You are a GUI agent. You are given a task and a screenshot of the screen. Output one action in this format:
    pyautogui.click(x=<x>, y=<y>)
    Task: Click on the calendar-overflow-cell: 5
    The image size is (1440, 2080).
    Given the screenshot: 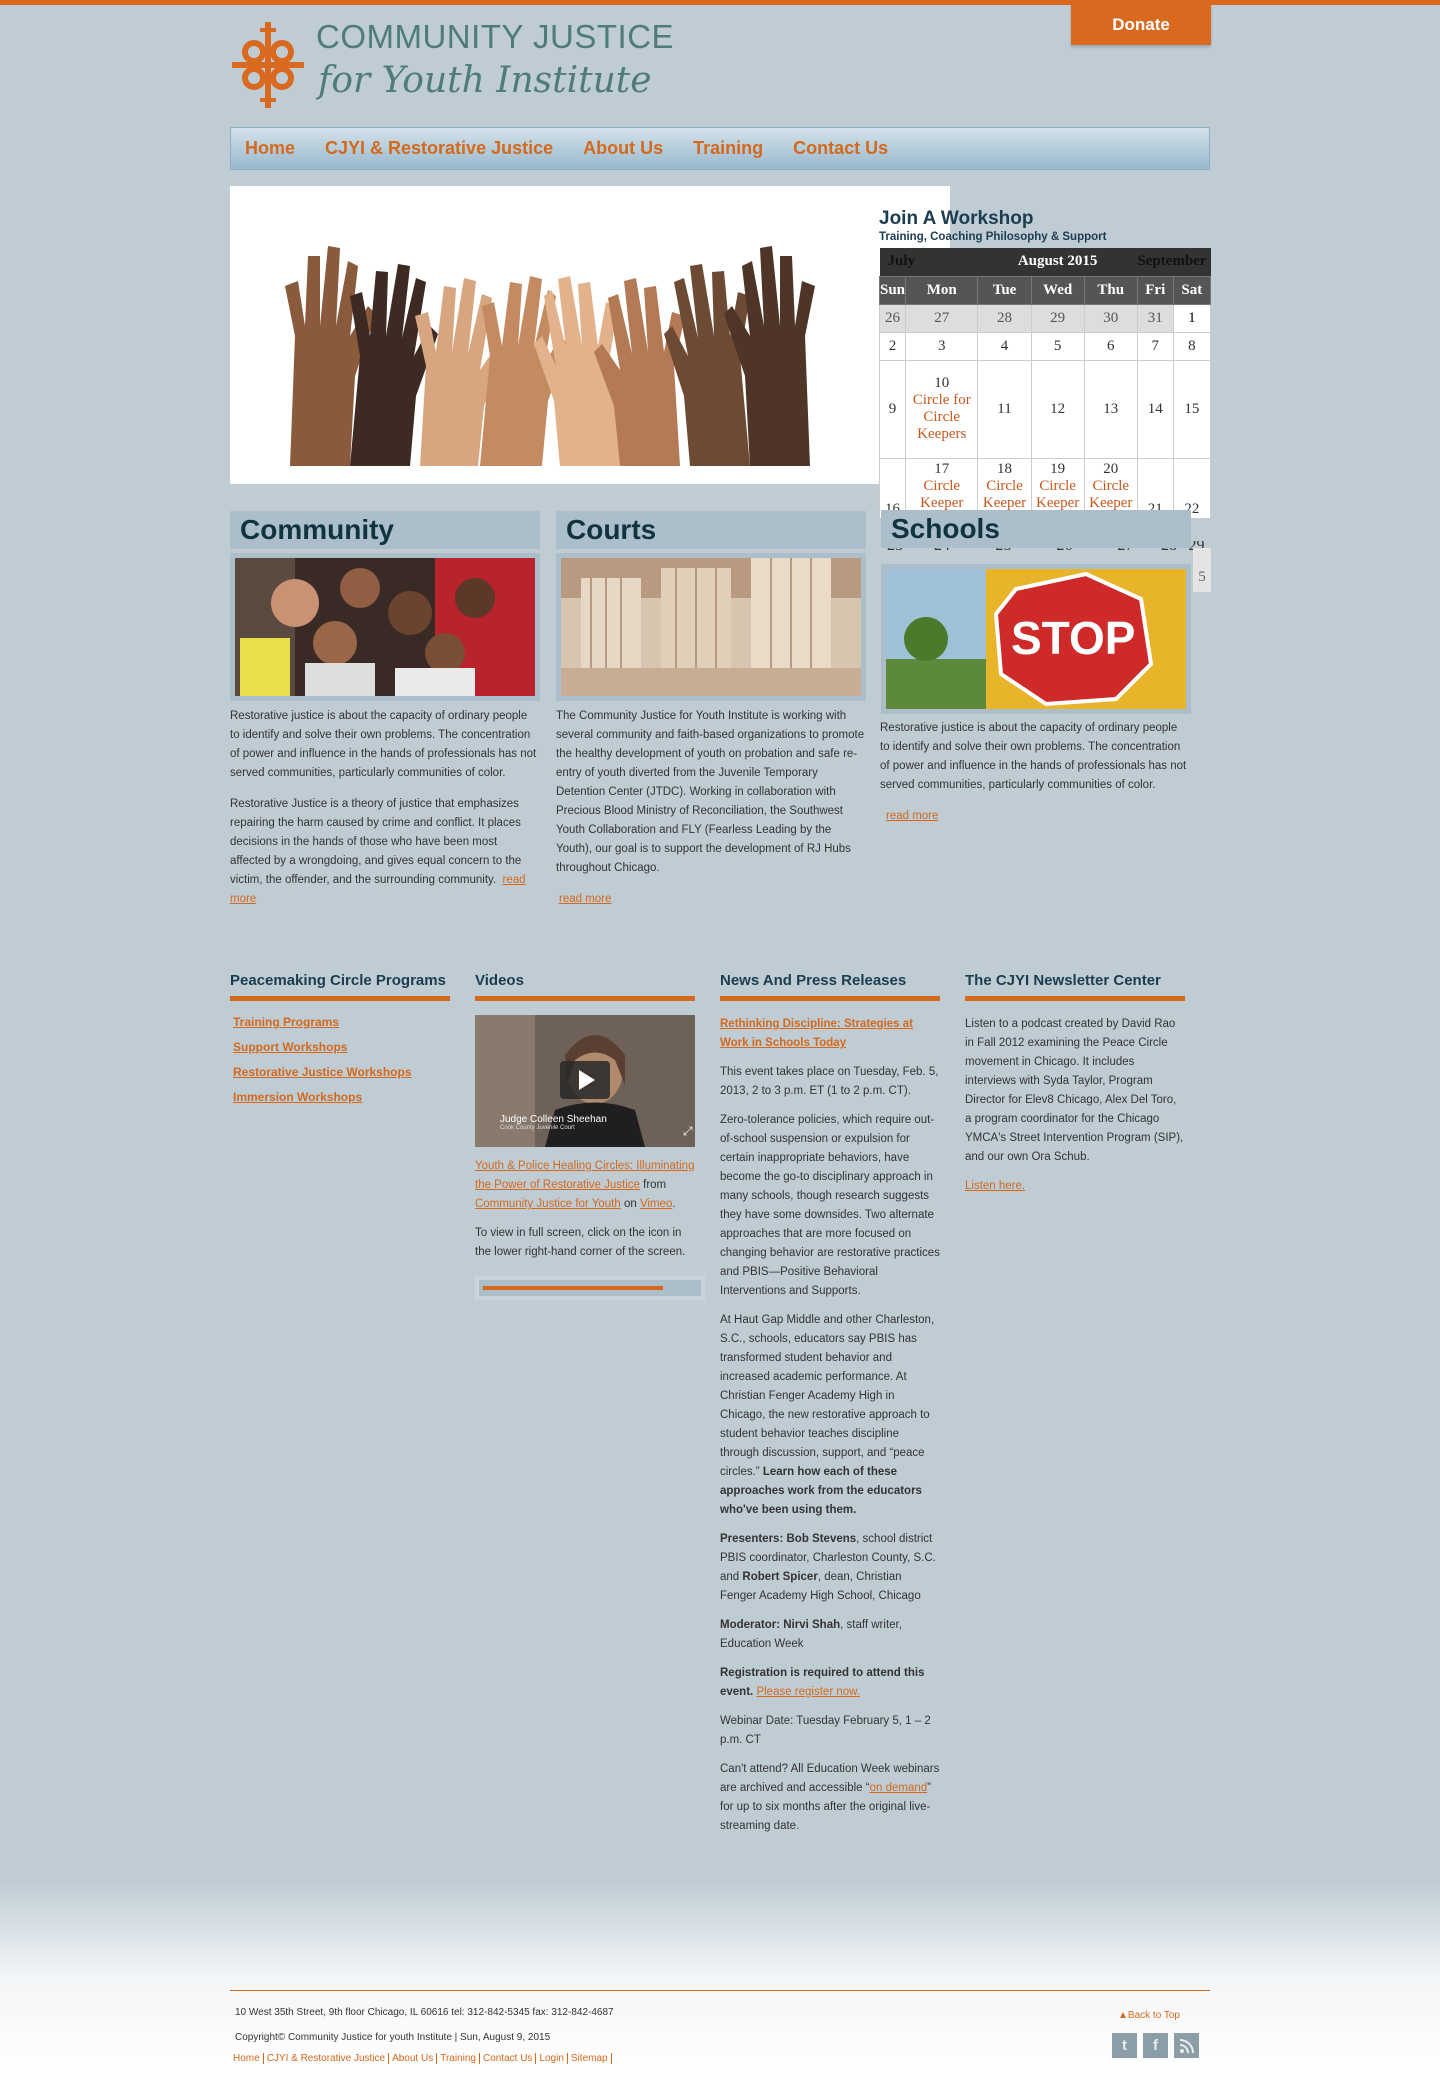 What is the action you would take?
    pyautogui.click(x=1202, y=570)
    